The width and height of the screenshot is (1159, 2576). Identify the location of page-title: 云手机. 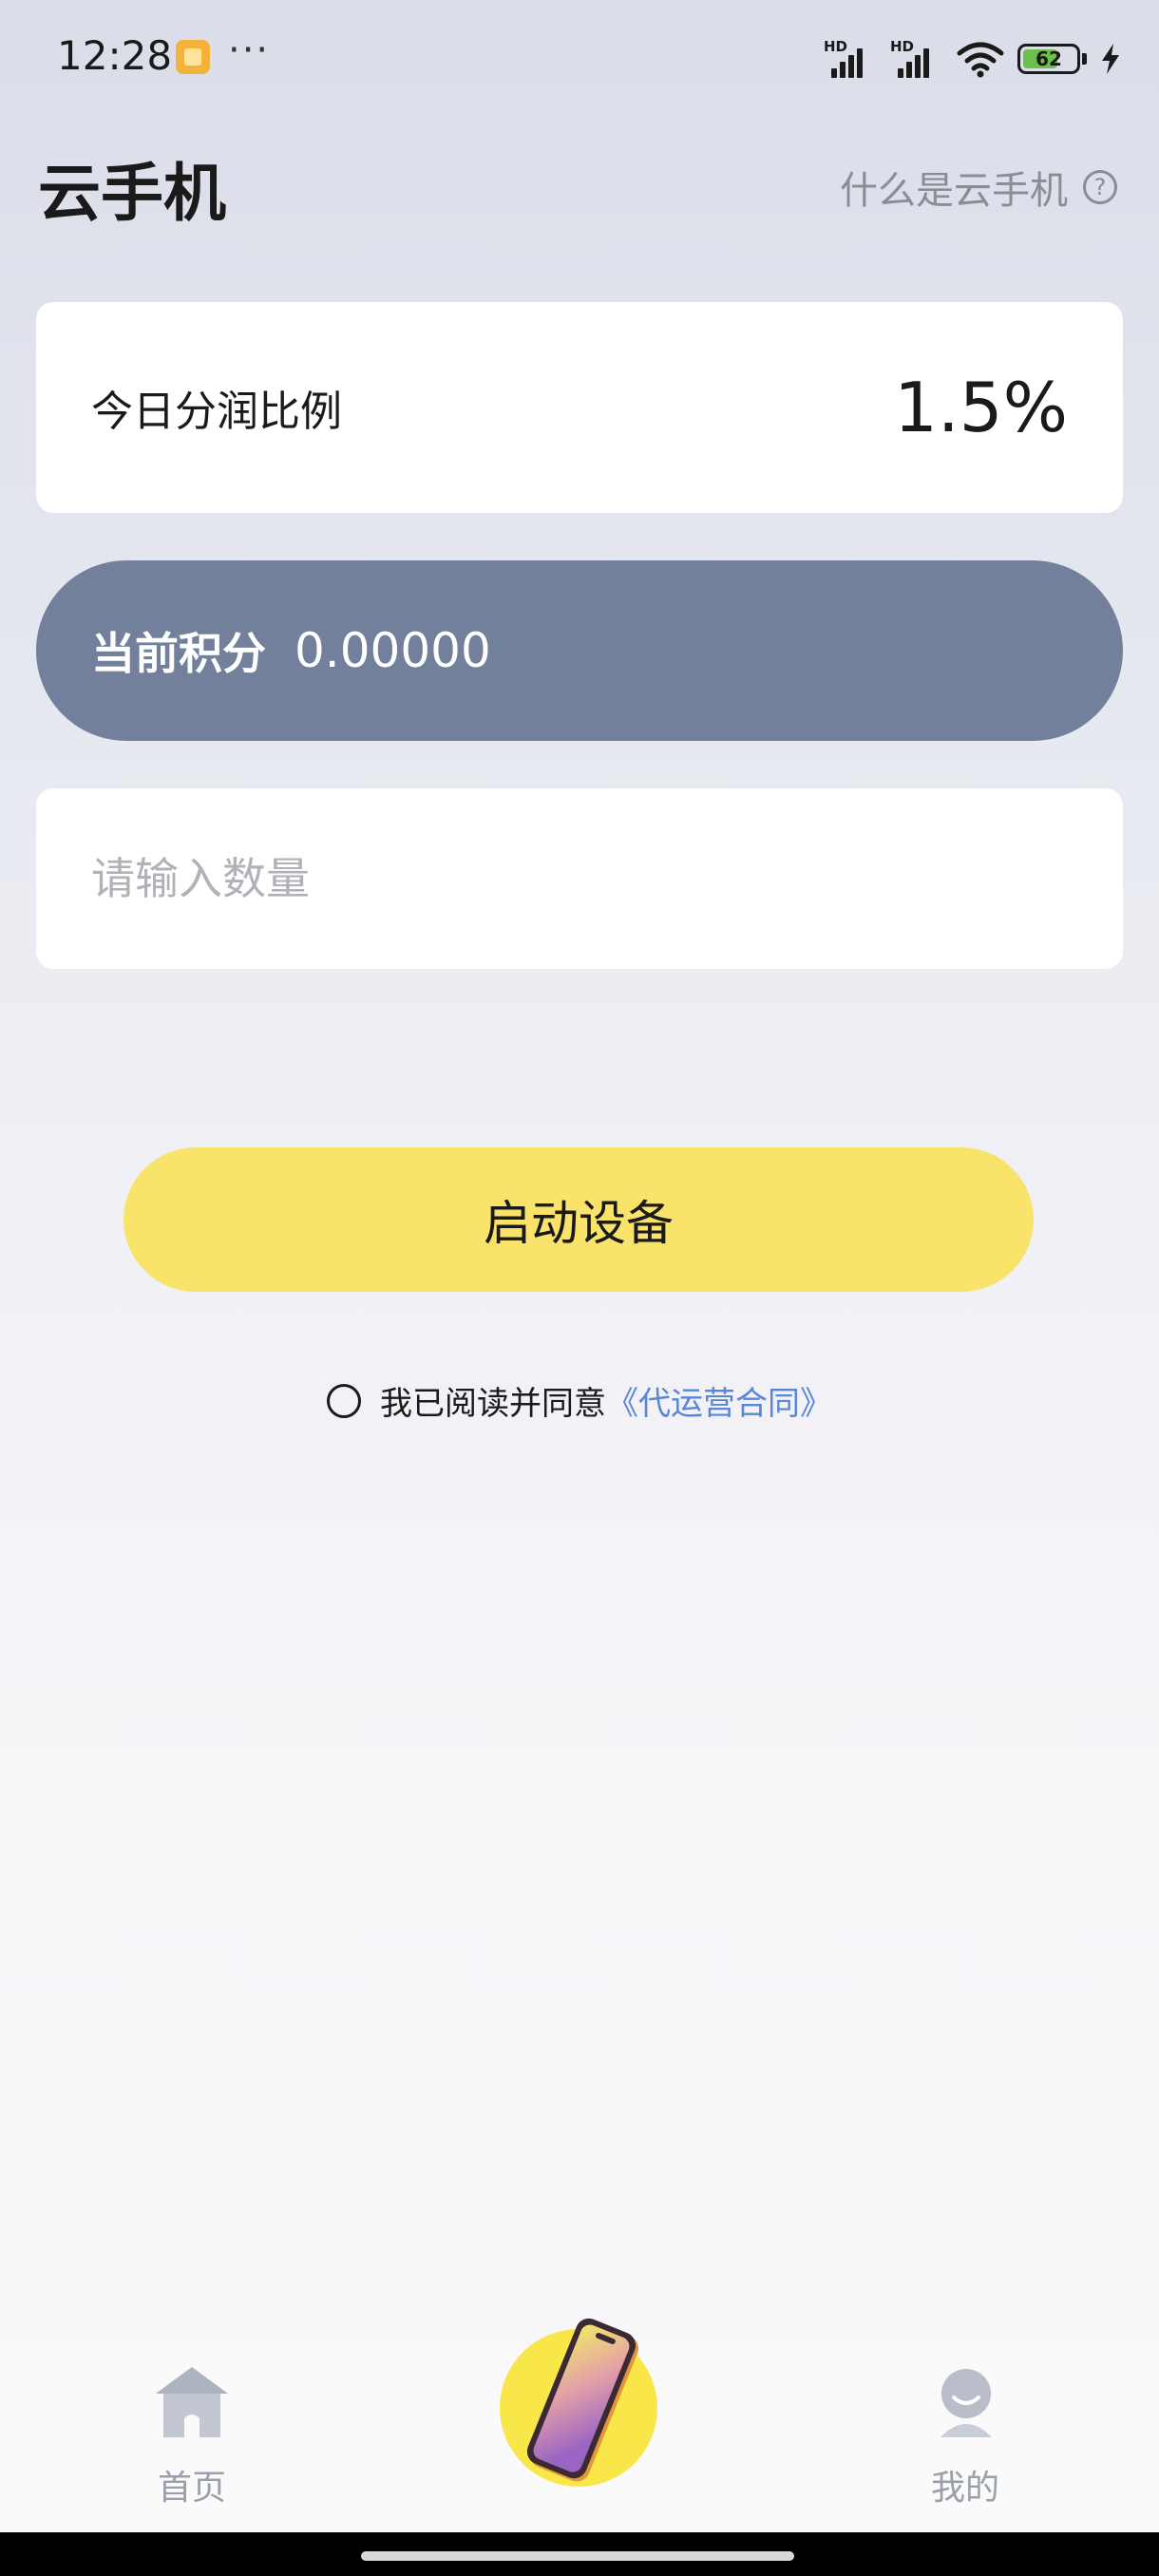
(132, 193).